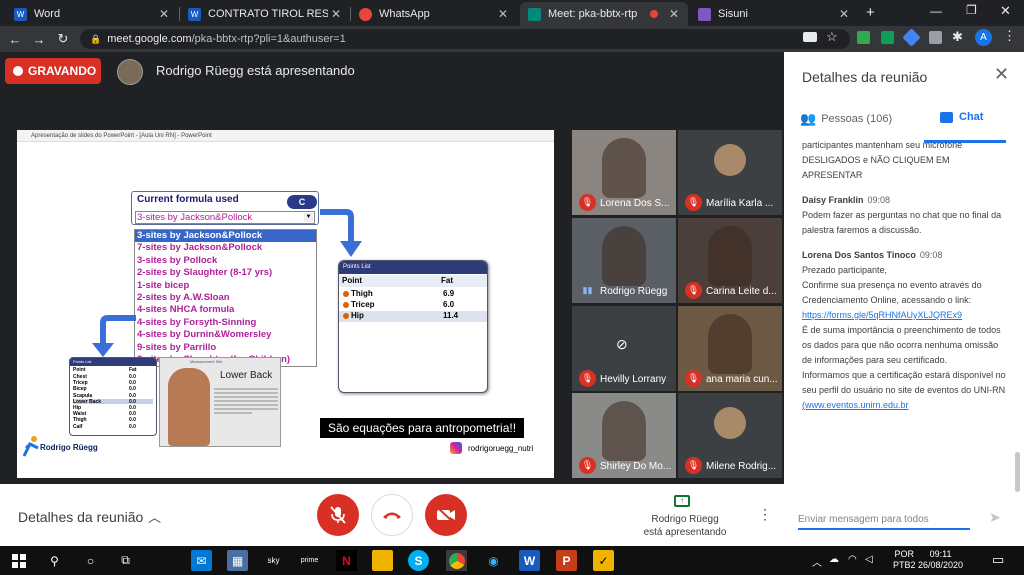 This screenshot has height=575, width=1024. What do you see at coordinates (237, 560) in the screenshot?
I see `calculator-icon: ▦` at bounding box center [237, 560].